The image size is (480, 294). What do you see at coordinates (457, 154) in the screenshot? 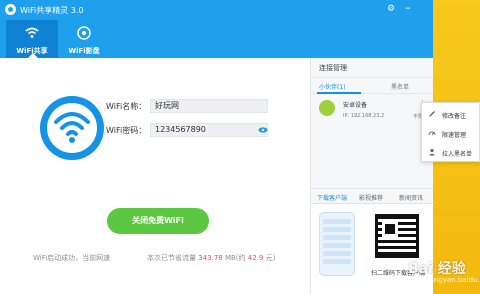
I see `menu-label: 拉入黑名单` at bounding box center [457, 154].